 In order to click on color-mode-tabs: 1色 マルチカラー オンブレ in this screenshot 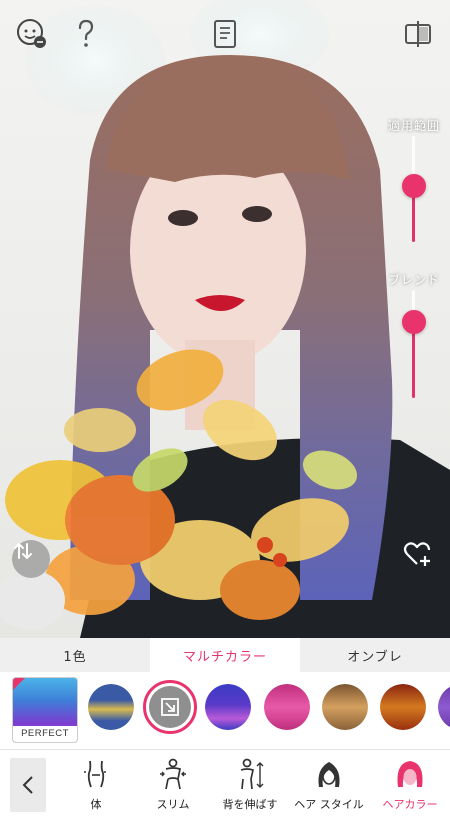, I will do `click(225, 655)`.